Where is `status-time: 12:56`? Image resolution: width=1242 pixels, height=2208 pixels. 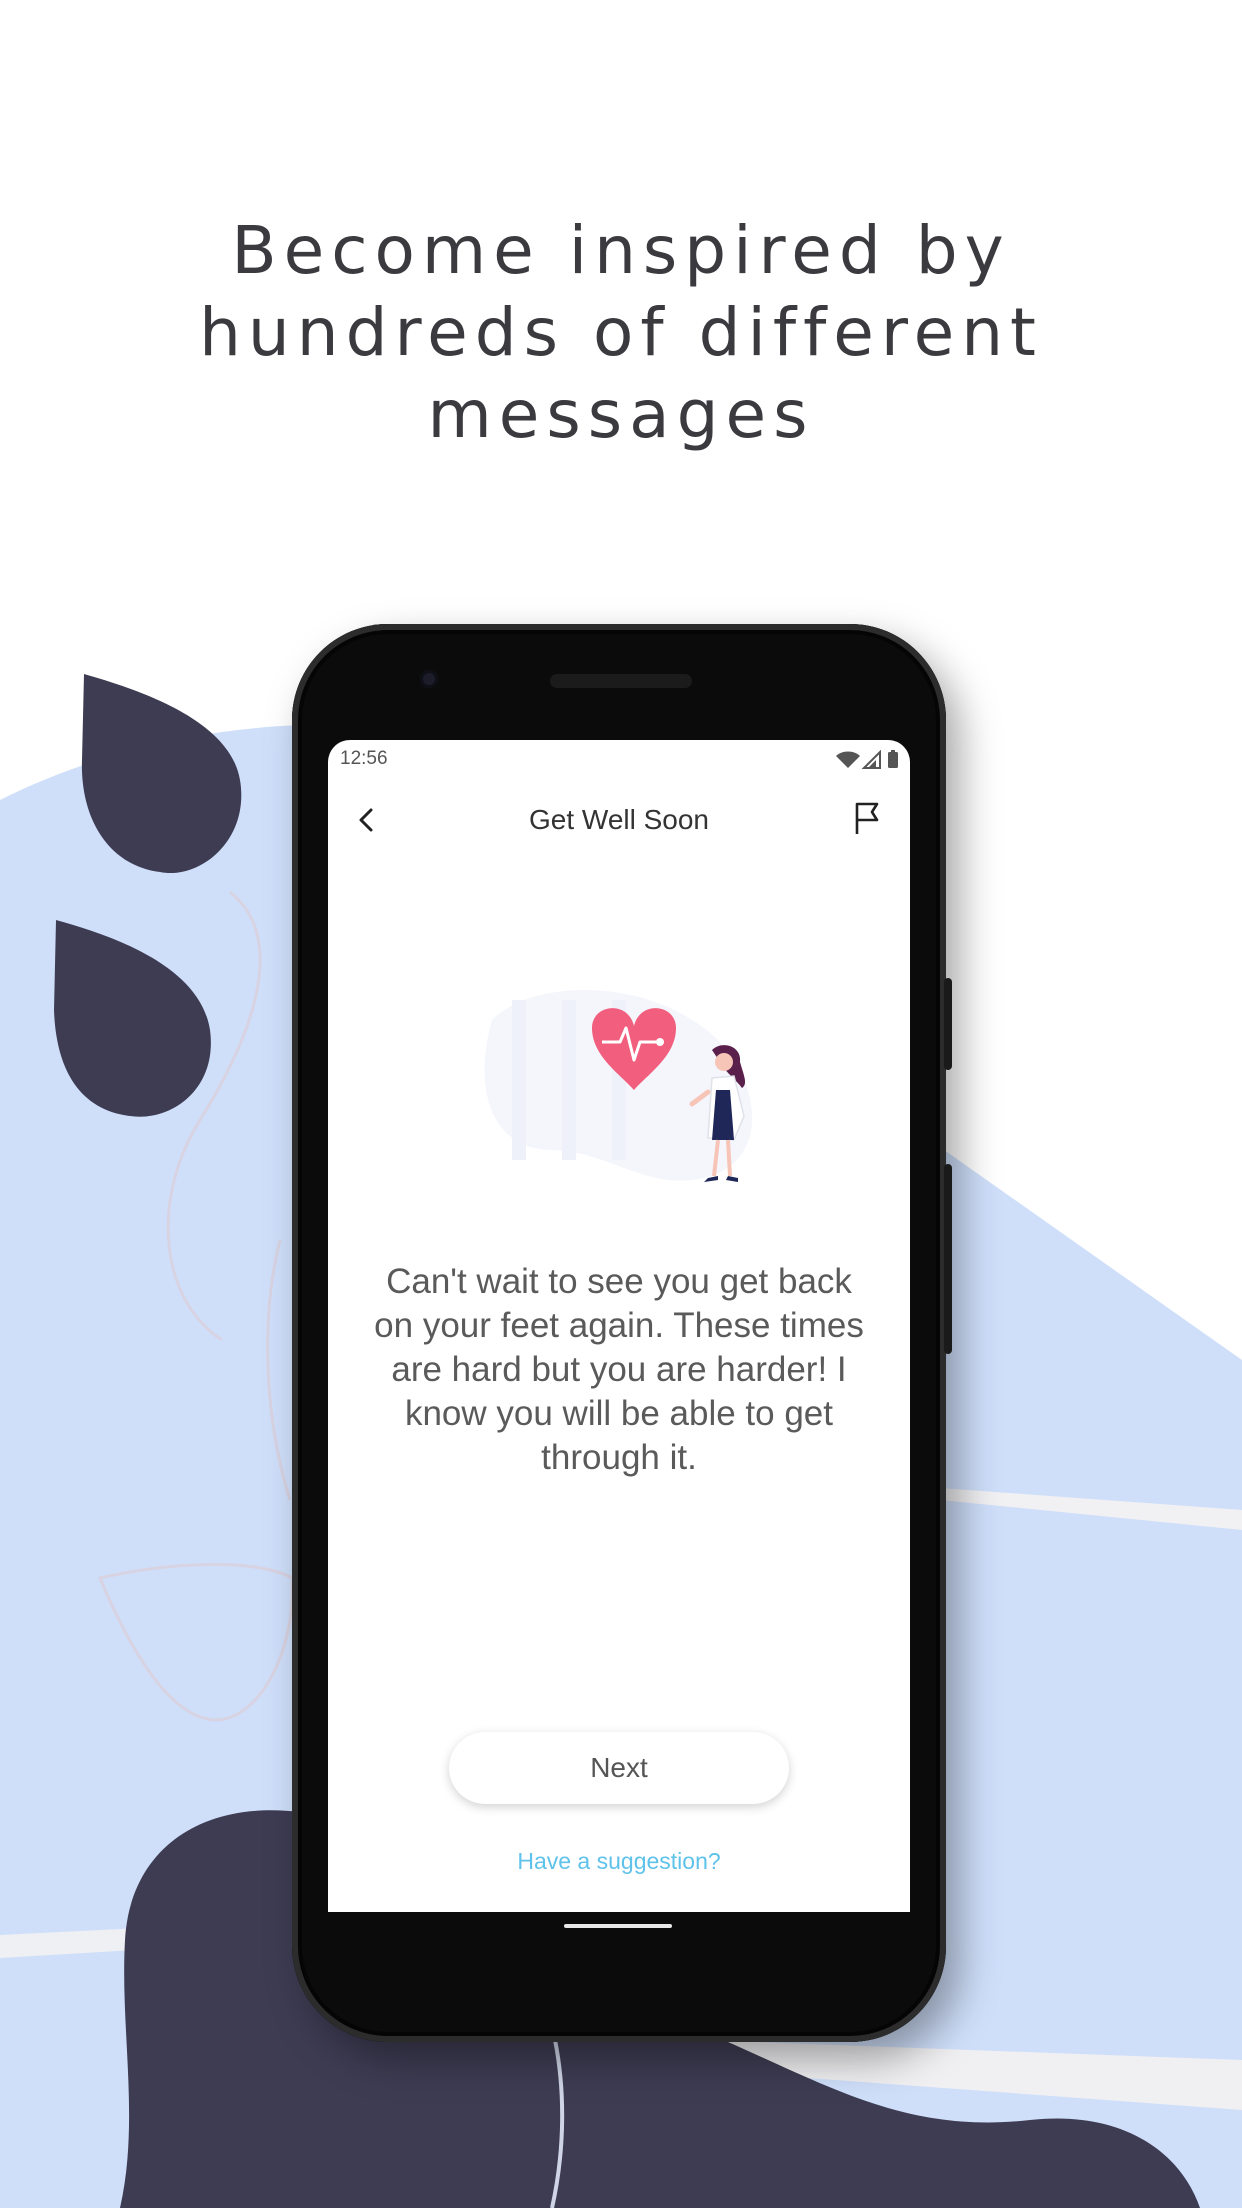 status-time: 12:56 is located at coordinates (364, 758).